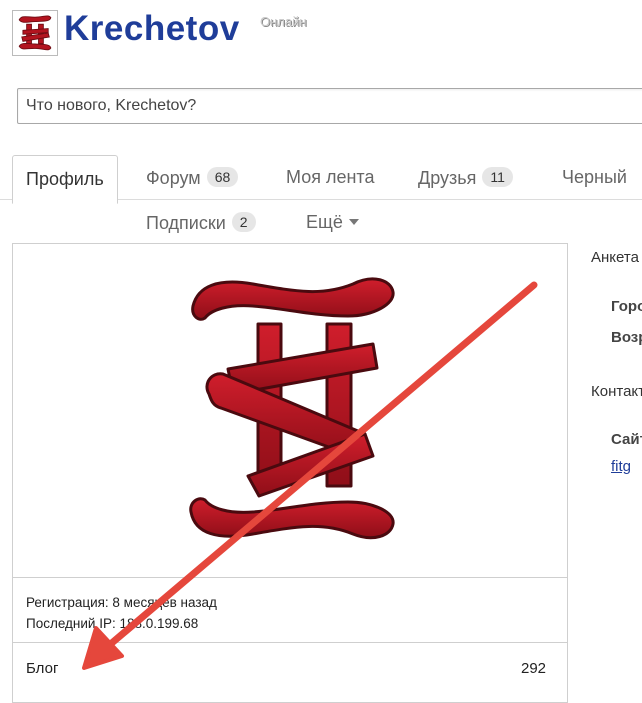 The width and height of the screenshot is (642, 703). Describe the element at coordinates (626, 306) in the screenshot. I see `field-city-label: Город` at that location.